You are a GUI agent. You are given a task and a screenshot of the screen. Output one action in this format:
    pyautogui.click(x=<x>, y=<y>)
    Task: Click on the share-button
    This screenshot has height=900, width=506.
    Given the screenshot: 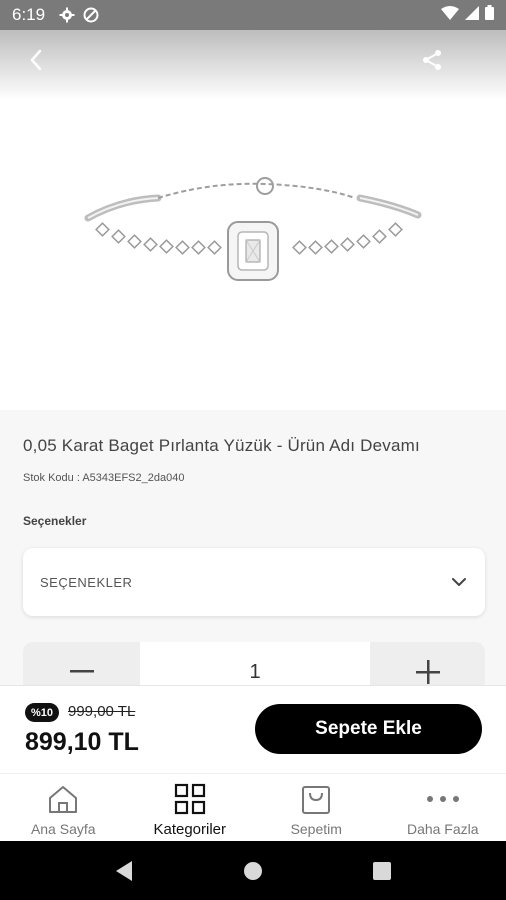 What is the action you would take?
    pyautogui.click(x=432, y=60)
    